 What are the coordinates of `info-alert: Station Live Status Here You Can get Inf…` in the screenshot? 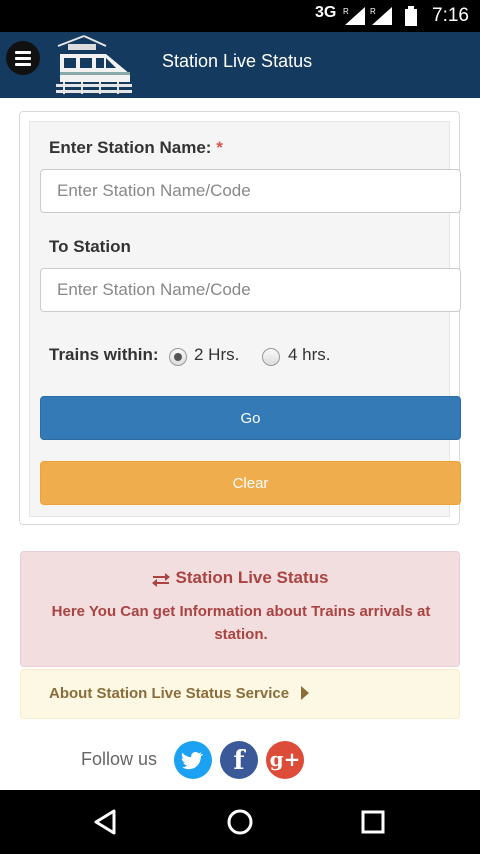 It's located at (240, 609).